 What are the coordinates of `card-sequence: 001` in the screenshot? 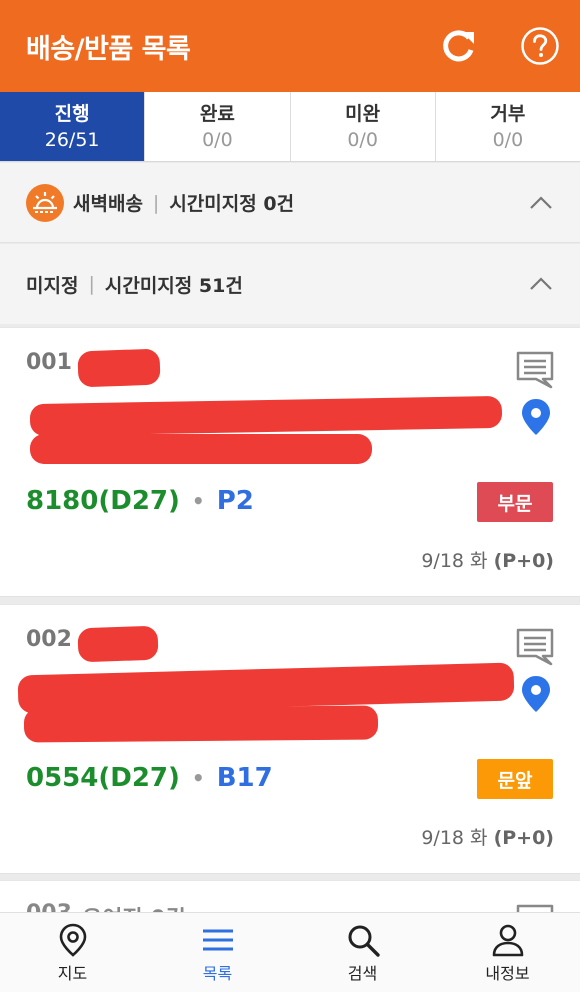 It's located at (49, 362).